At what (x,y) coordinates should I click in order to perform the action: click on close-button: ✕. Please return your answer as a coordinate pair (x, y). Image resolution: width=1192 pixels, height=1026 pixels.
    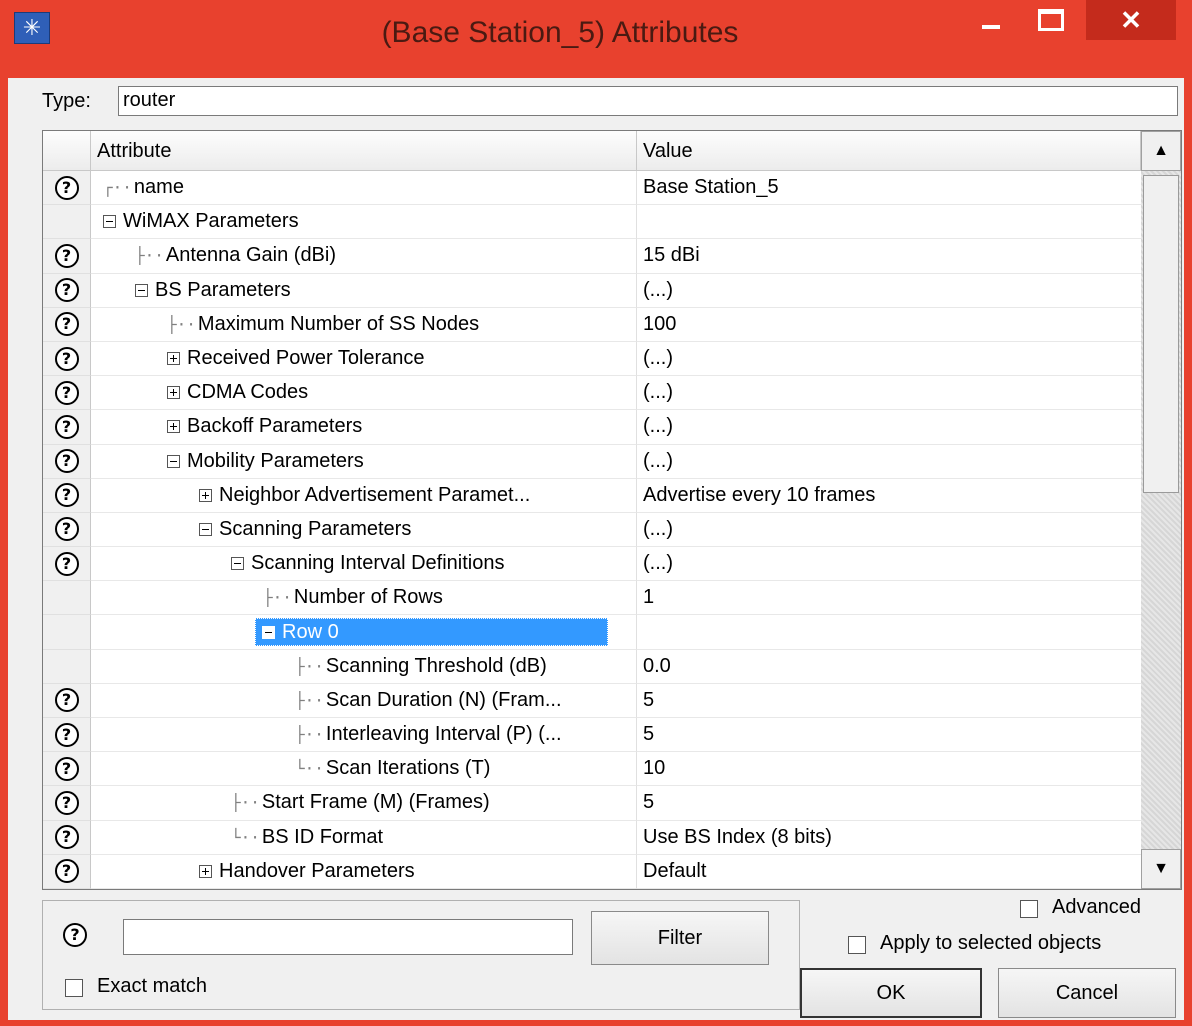
    Looking at the image, I should click on (1131, 20).